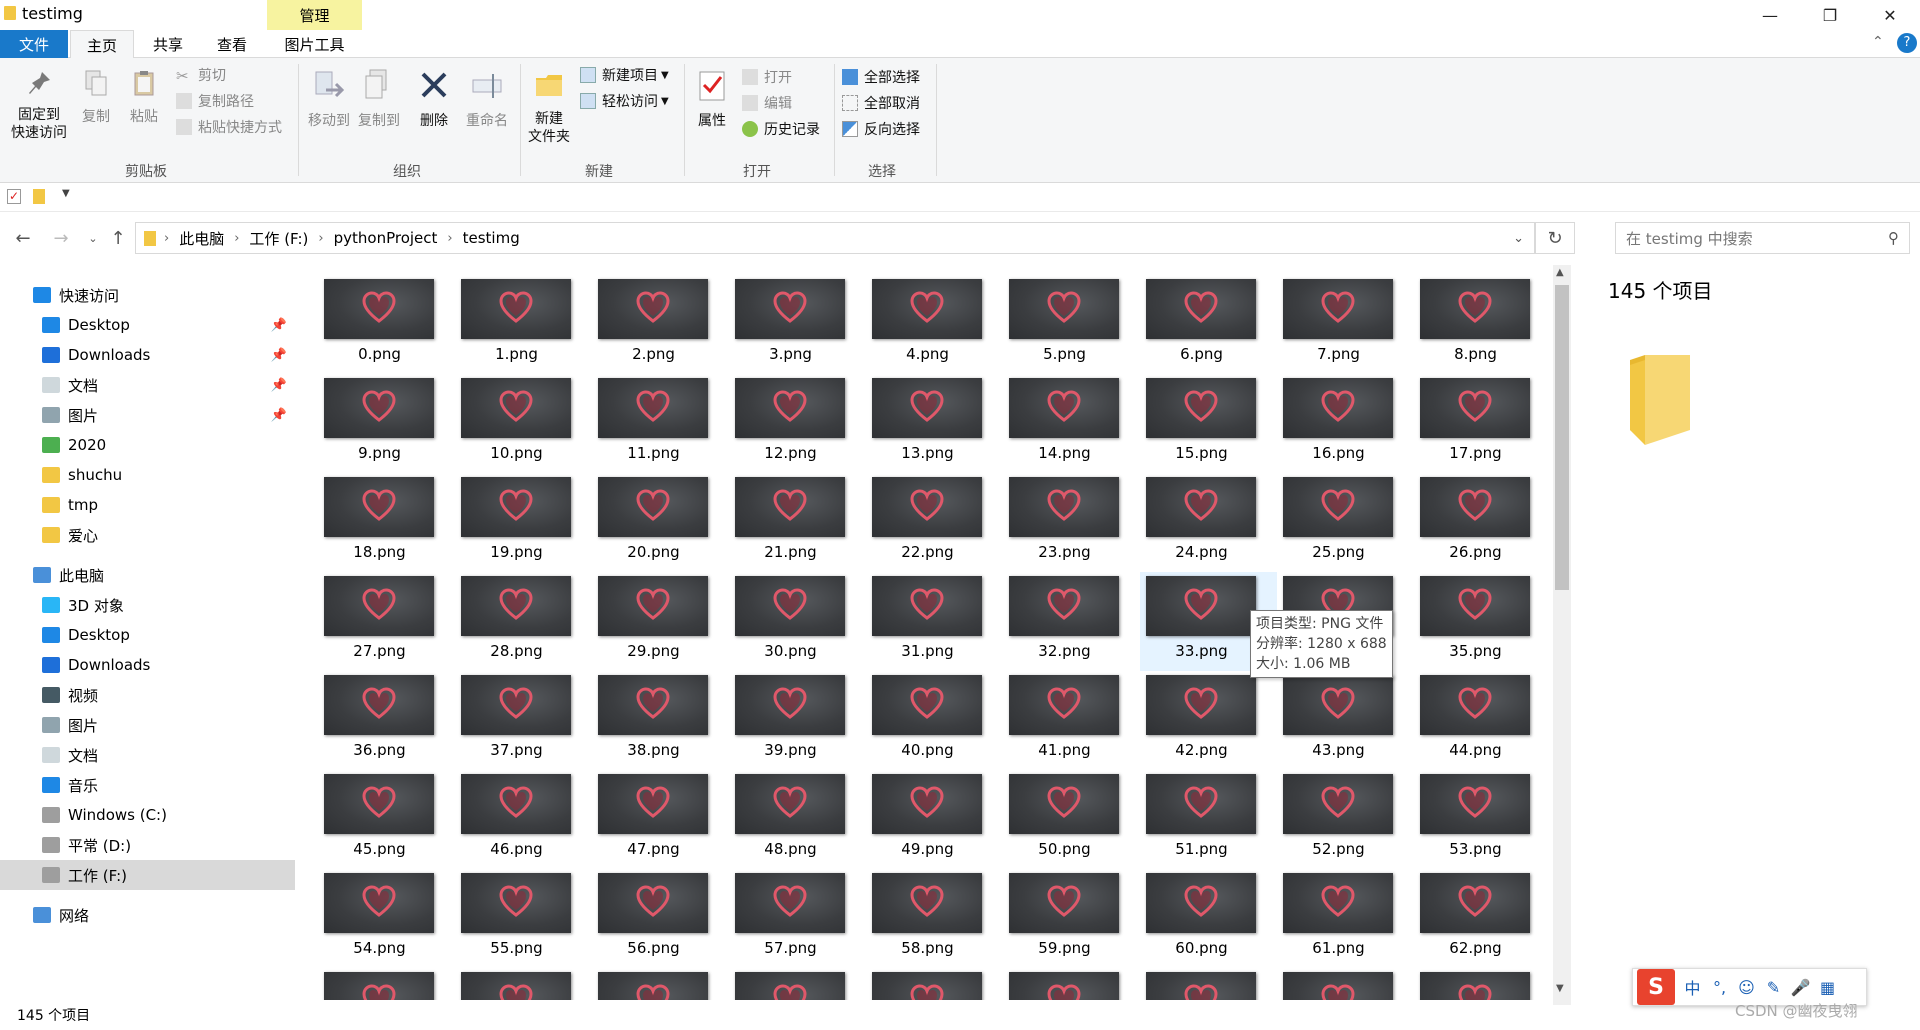 The image size is (1920, 1030). I want to click on new-item-button: 新建项目 ▼, so click(624, 75).